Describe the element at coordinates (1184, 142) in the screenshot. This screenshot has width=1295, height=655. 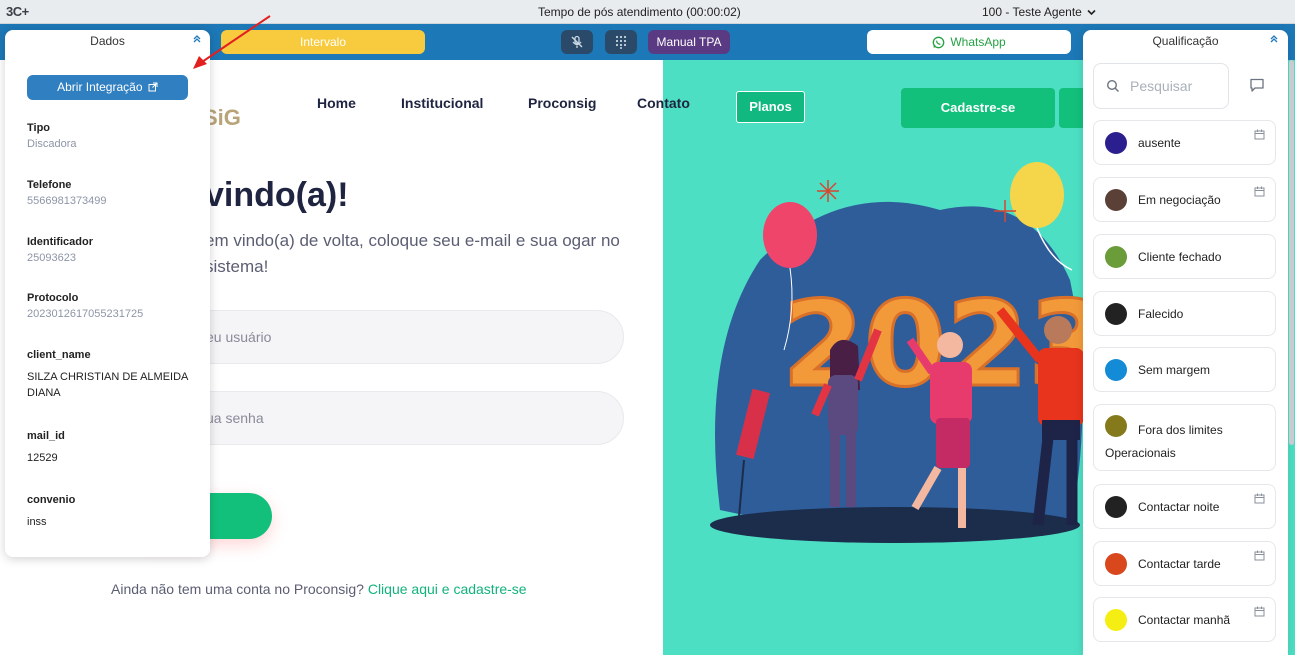
I see `qualification-item: ausente` at that location.